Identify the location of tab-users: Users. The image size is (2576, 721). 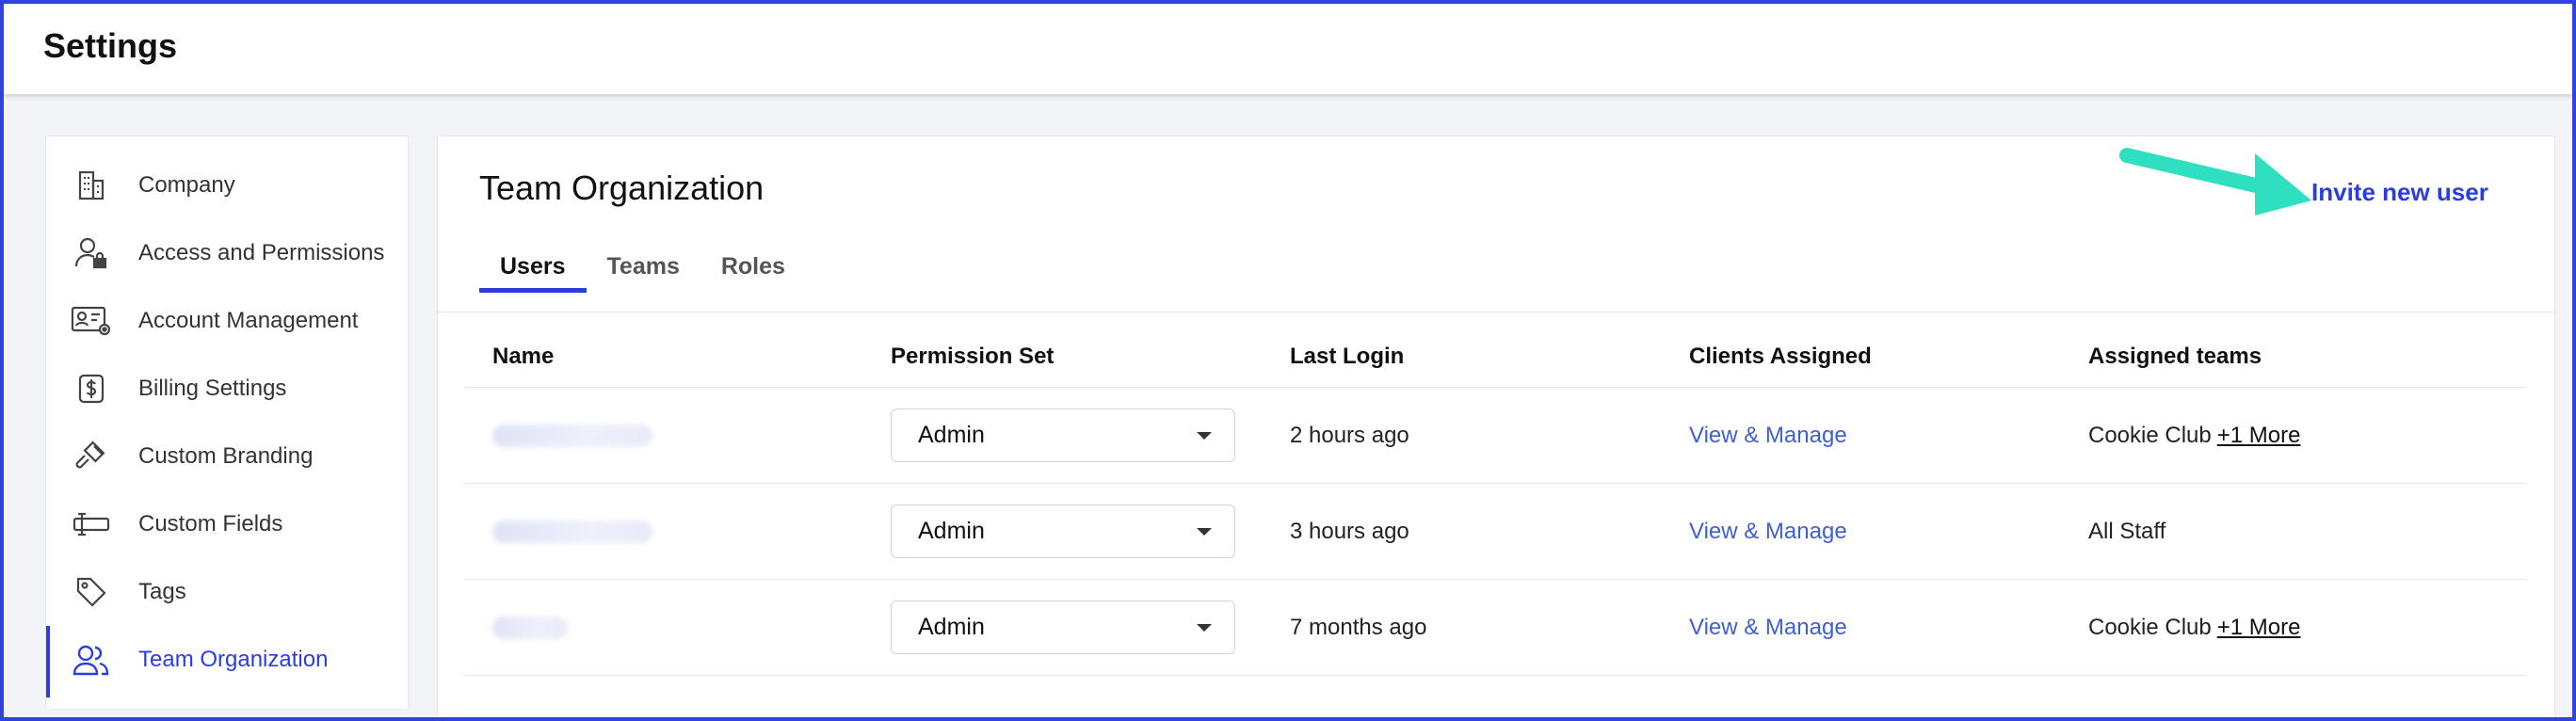
(533, 270).